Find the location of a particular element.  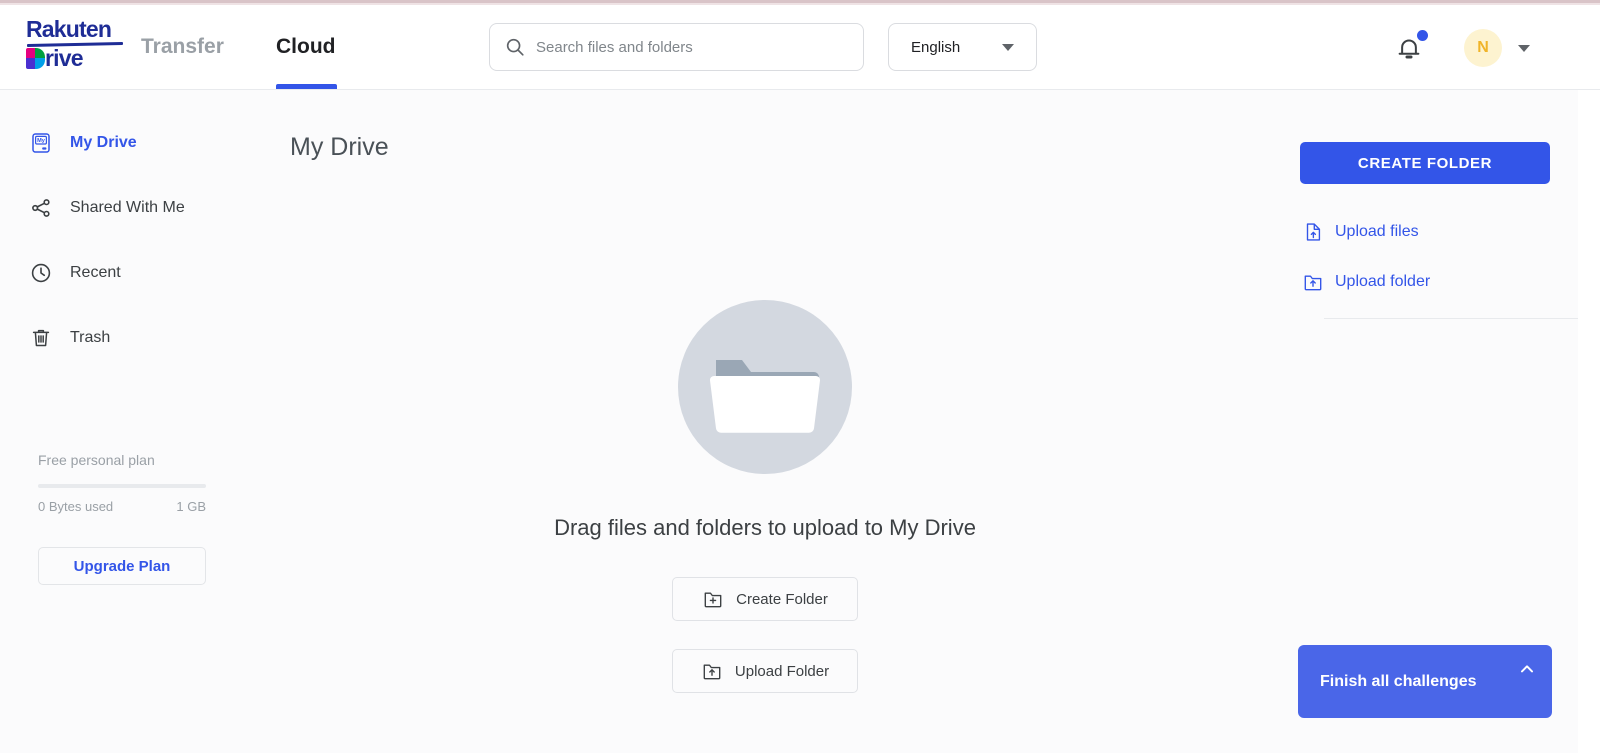

clock-icon is located at coordinates (41, 273).